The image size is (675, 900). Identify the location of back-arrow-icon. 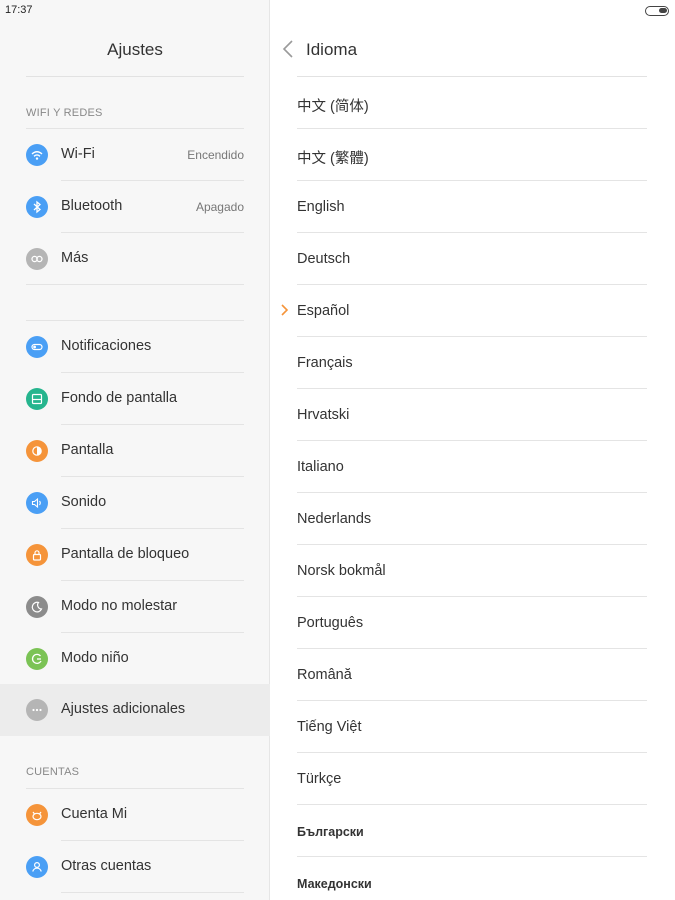
(288, 49).